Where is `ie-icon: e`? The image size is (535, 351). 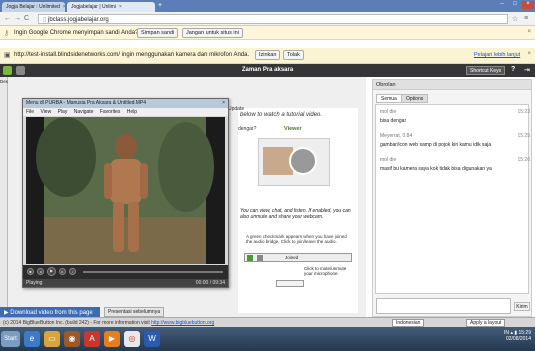 ie-icon: e is located at coordinates (32, 339).